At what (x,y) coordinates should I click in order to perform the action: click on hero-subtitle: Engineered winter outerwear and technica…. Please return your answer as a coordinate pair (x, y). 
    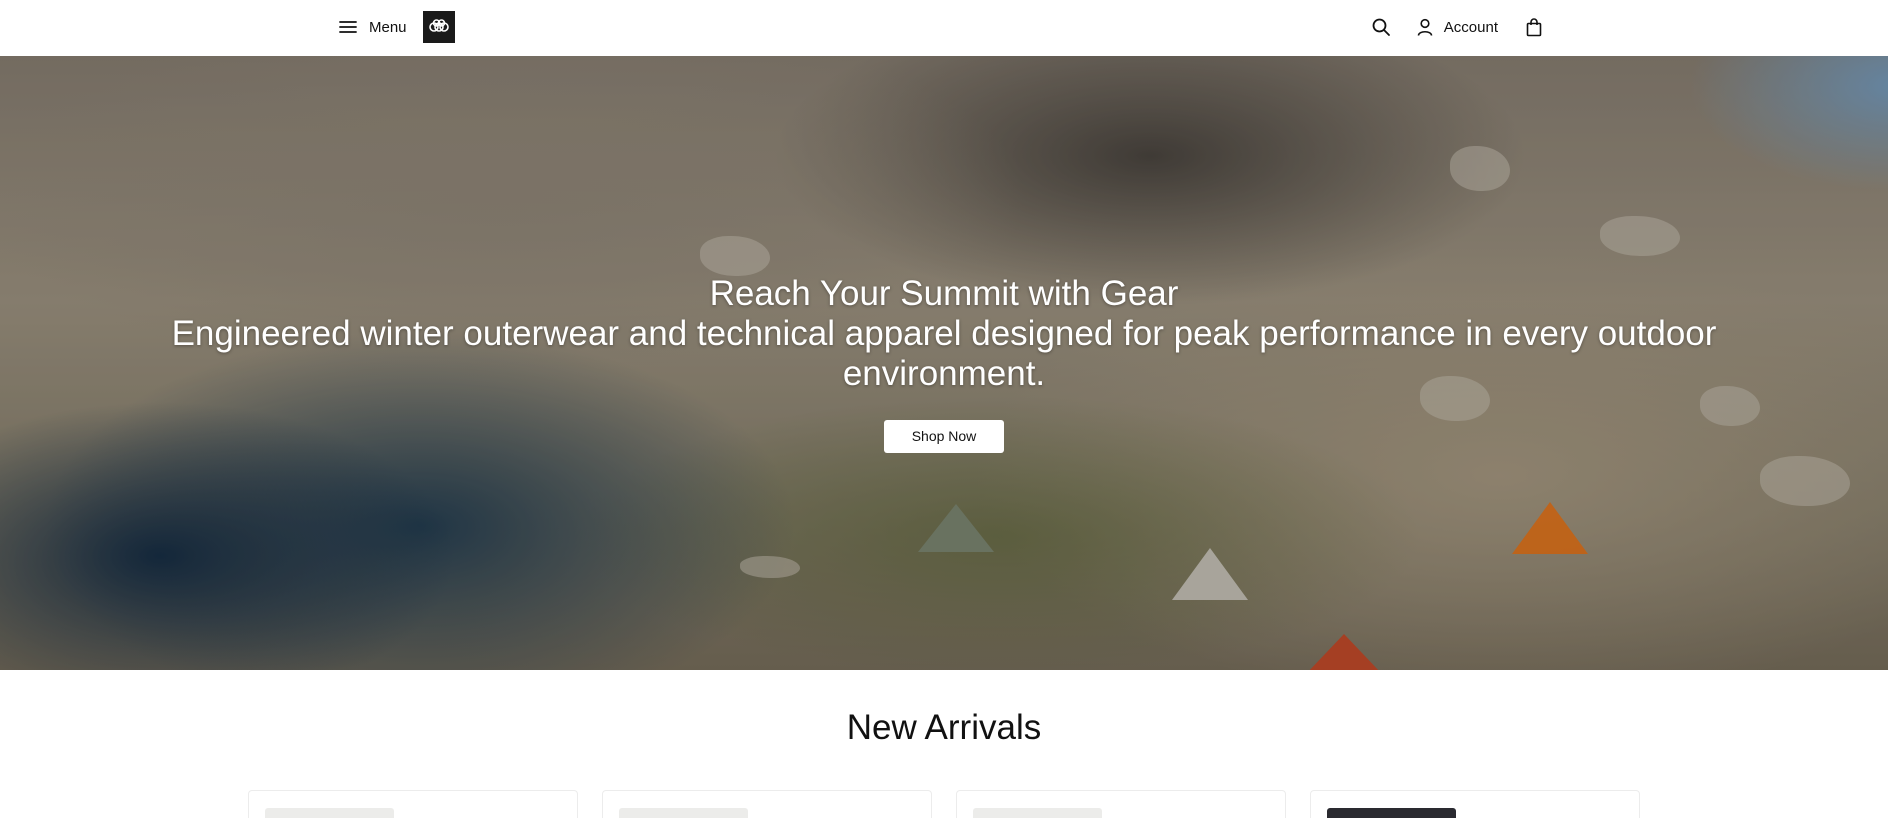
    Looking at the image, I should click on (944, 353).